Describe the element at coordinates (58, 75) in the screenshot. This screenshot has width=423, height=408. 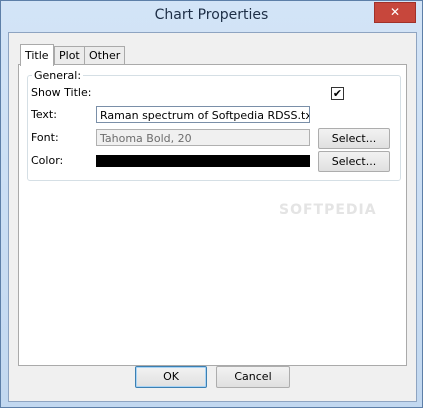
I see `general-group-label: General:` at that location.